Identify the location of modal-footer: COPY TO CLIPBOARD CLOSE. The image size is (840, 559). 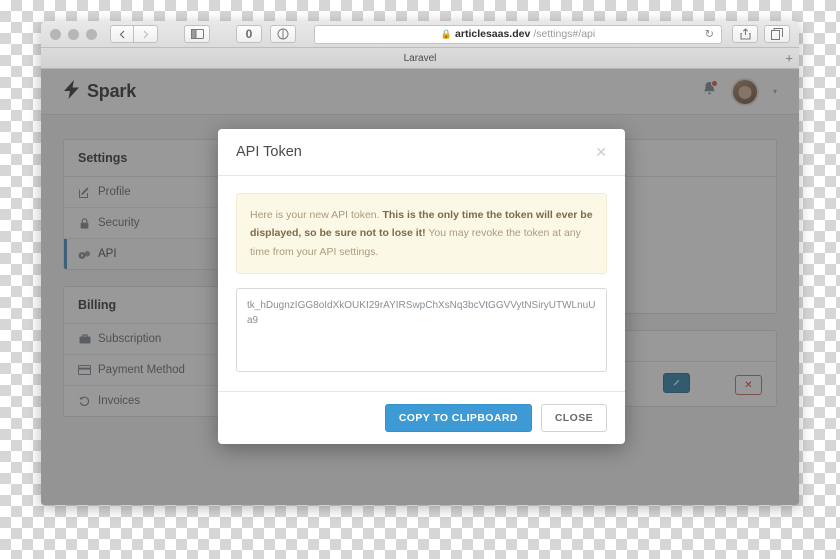
(421, 417).